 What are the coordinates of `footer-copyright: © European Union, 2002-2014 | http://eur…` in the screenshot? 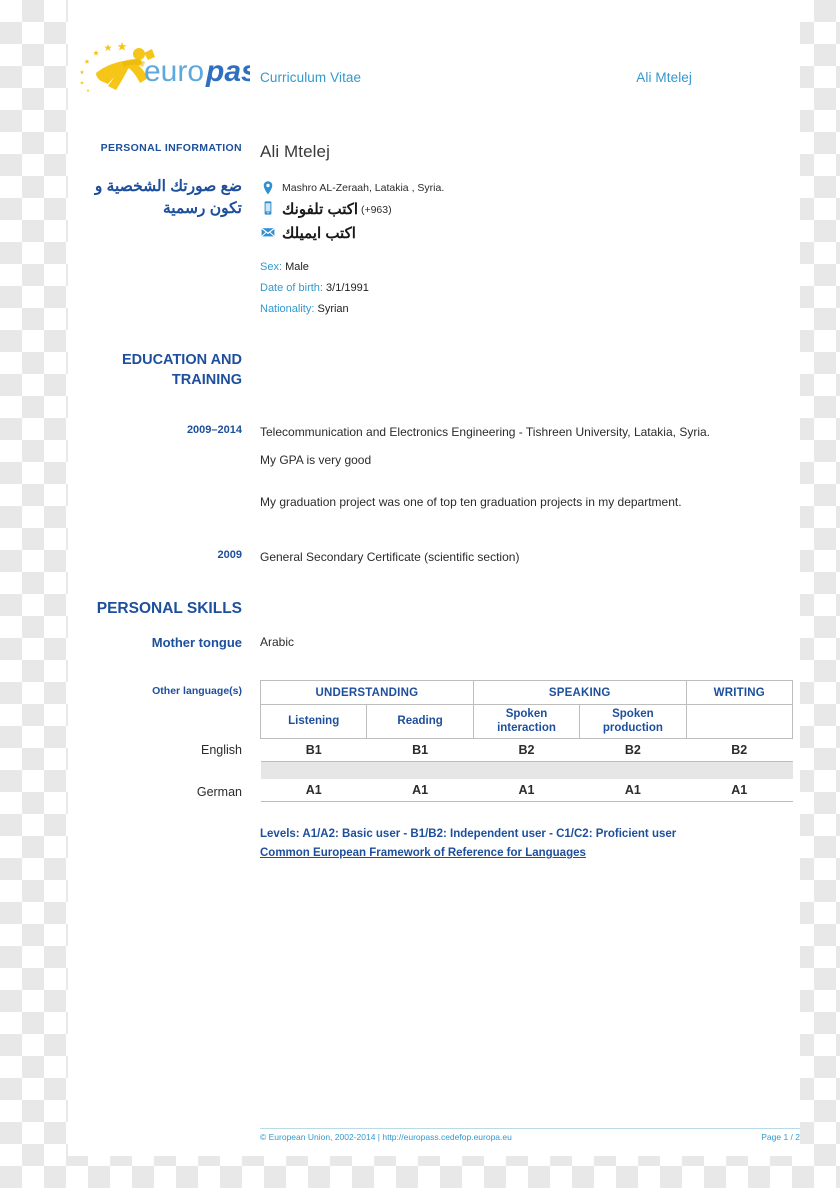 It's located at (386, 1137).